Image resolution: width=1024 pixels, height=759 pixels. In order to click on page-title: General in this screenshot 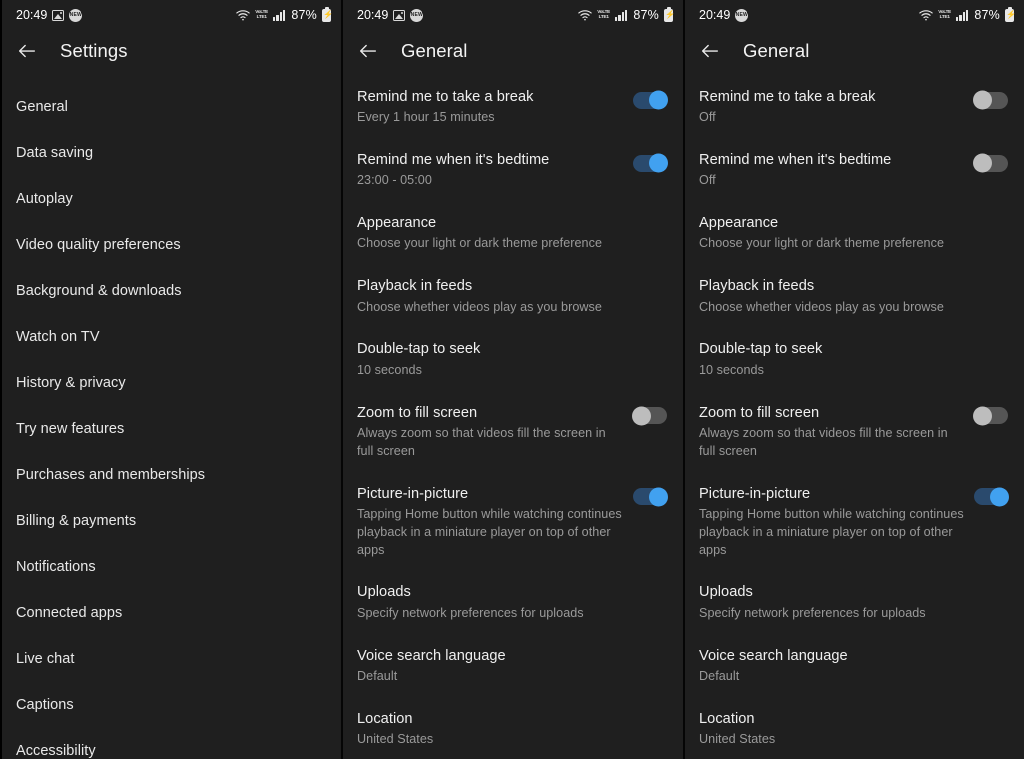, I will do `click(776, 50)`.